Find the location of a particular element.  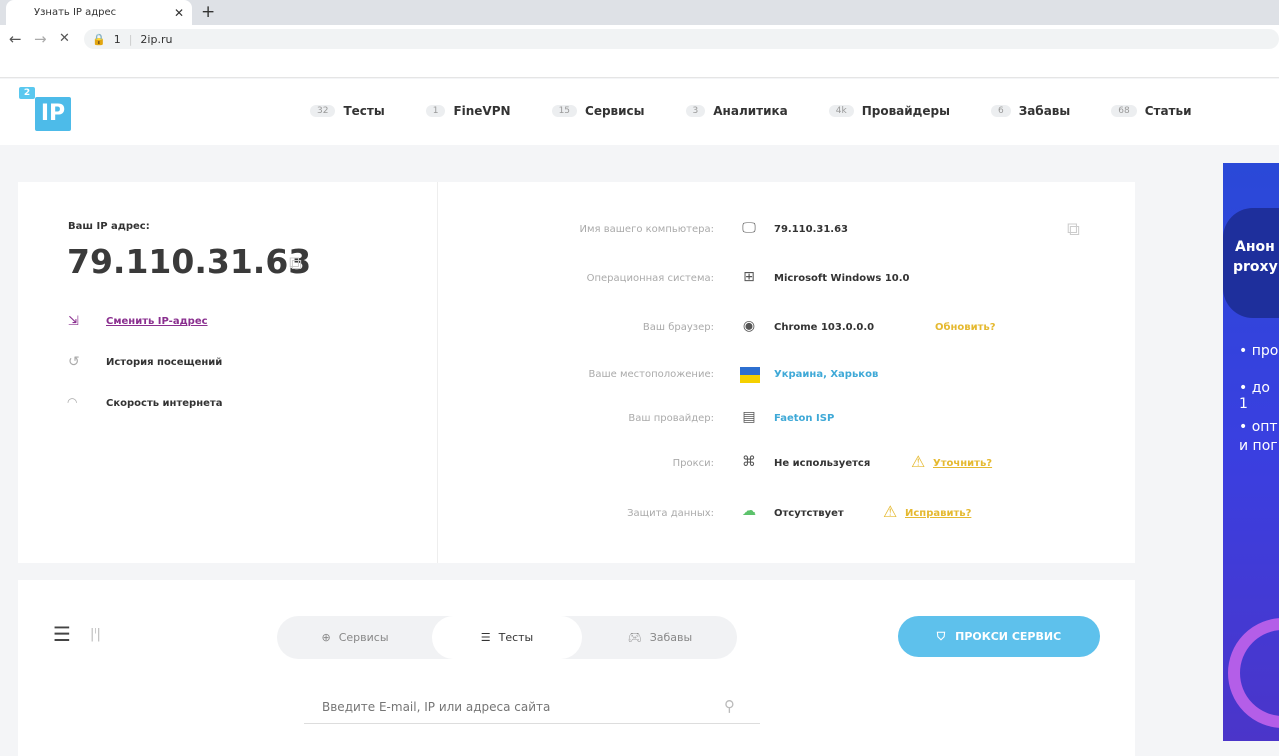

tab-services: ⊕ Сервисы is located at coordinates (355, 637).